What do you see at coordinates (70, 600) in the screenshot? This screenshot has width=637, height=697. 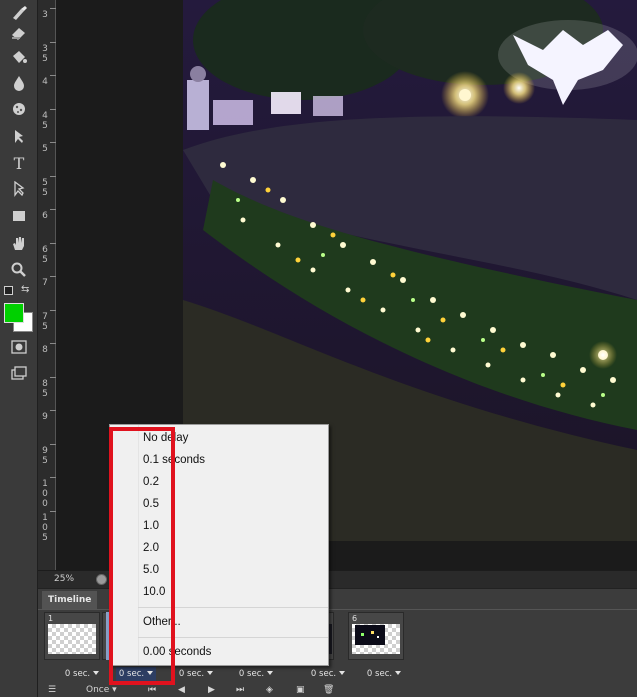 I see `timeline-tab: Timeline` at bounding box center [70, 600].